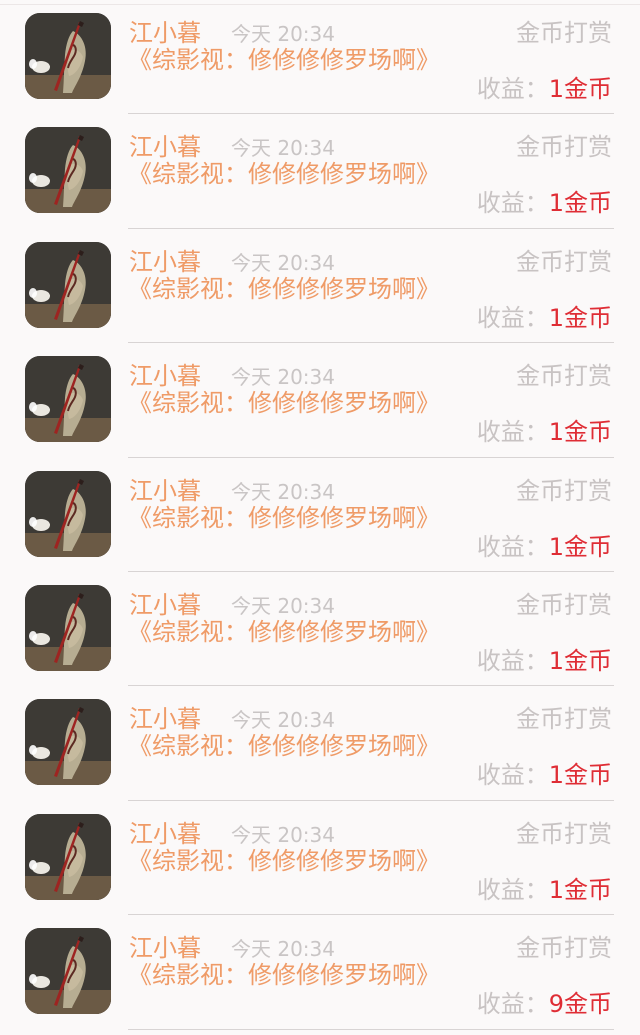 This screenshot has width=640, height=1035. Describe the element at coordinates (371, 1029) in the screenshot. I see `row-divider` at that location.